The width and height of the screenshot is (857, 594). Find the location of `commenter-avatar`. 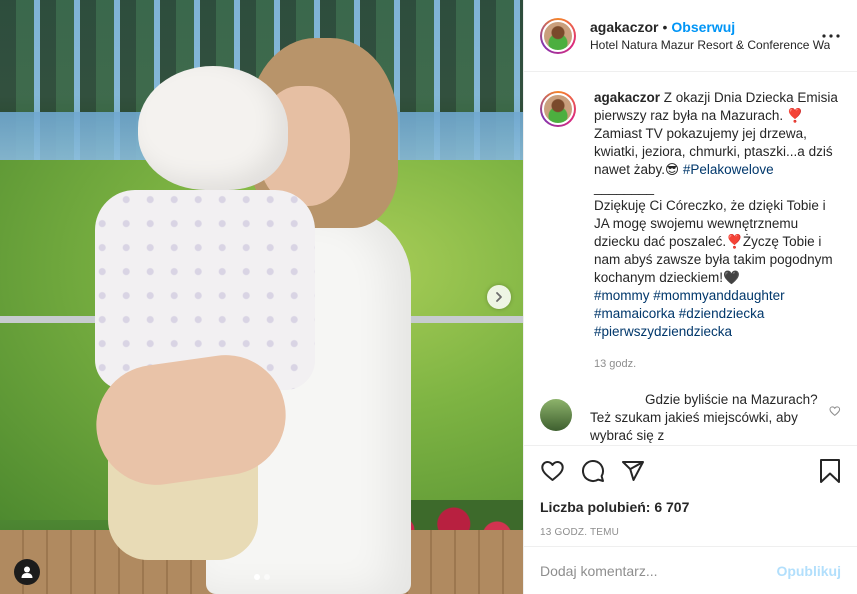

commenter-avatar is located at coordinates (556, 415).